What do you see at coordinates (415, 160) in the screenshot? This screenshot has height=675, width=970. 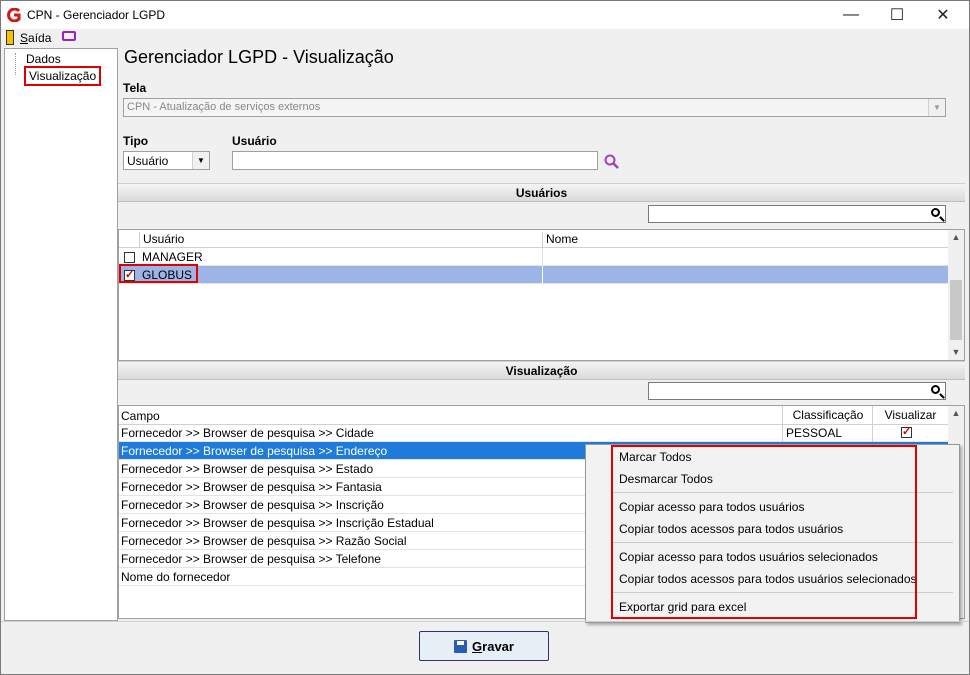 I see `usuario-input` at bounding box center [415, 160].